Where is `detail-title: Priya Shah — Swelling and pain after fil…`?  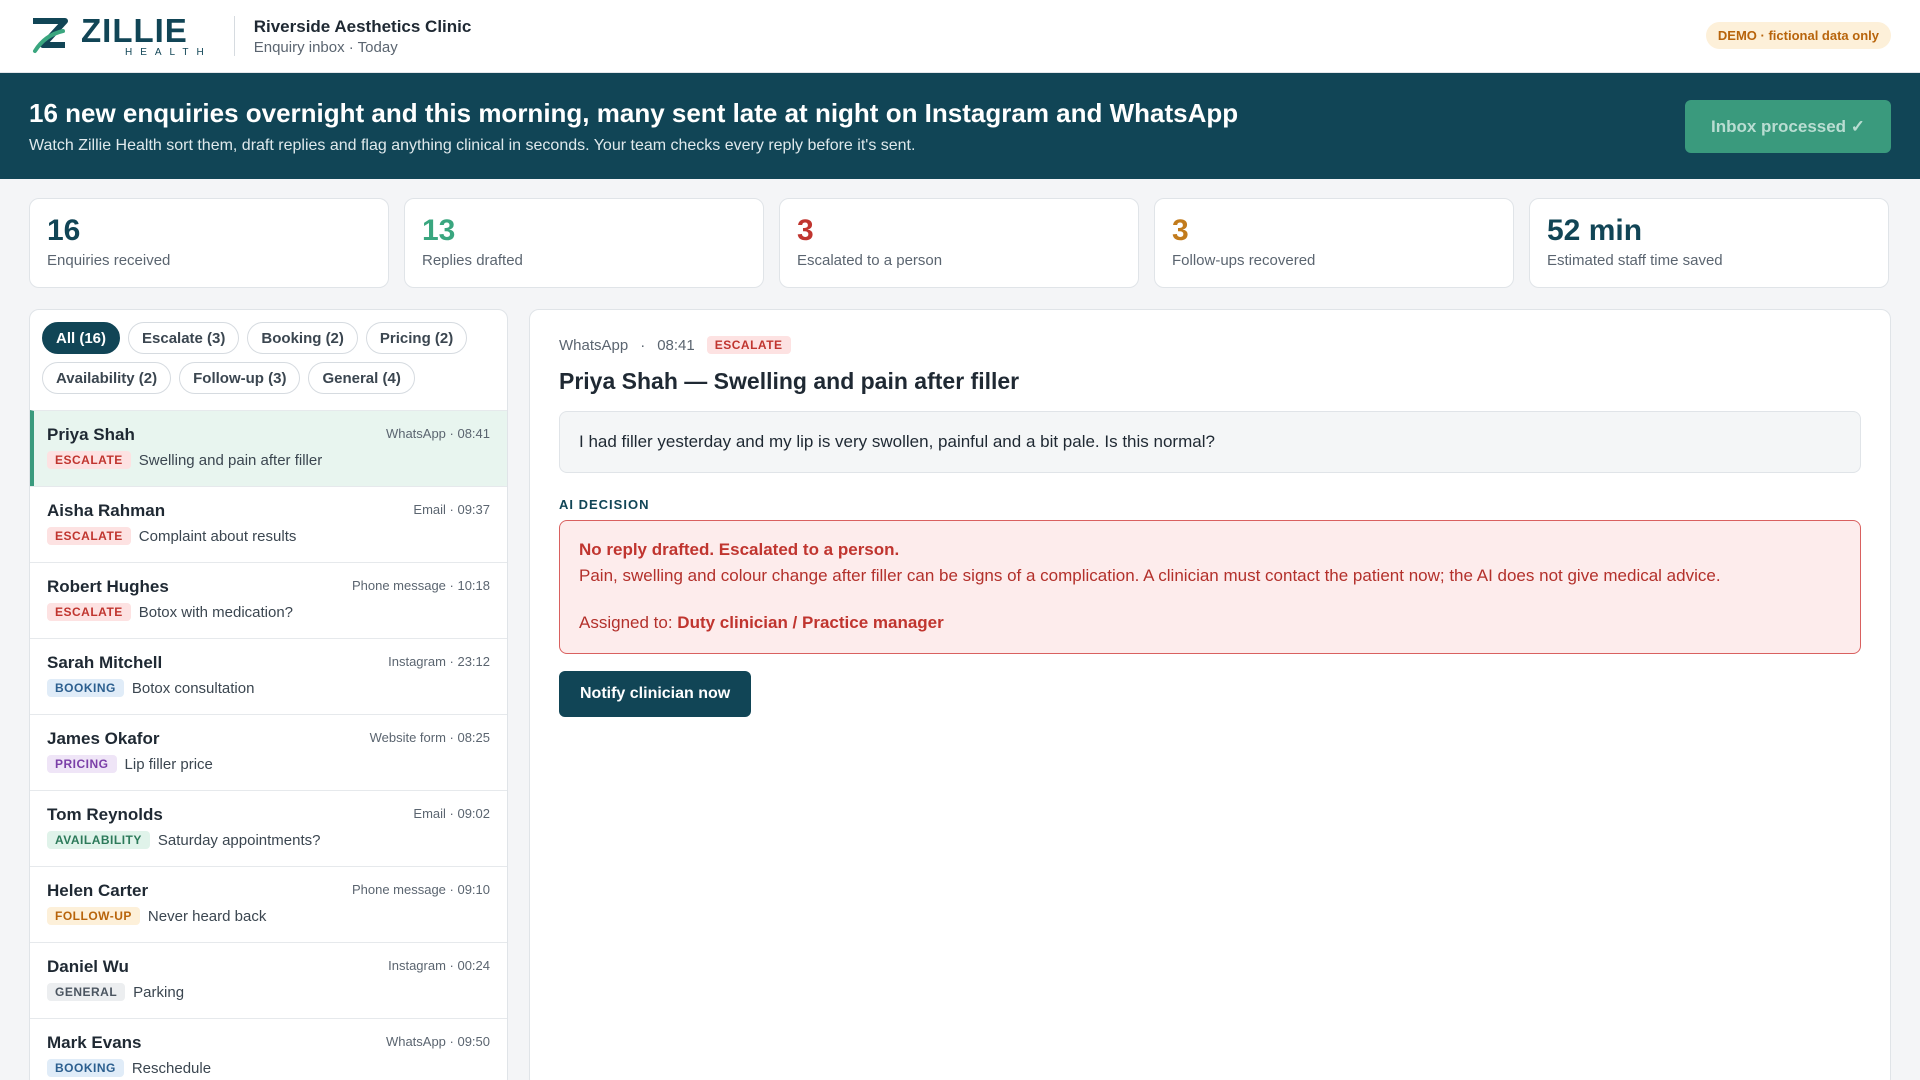 detail-title: Priya Shah — Swelling and pain after fil… is located at coordinates (789, 381).